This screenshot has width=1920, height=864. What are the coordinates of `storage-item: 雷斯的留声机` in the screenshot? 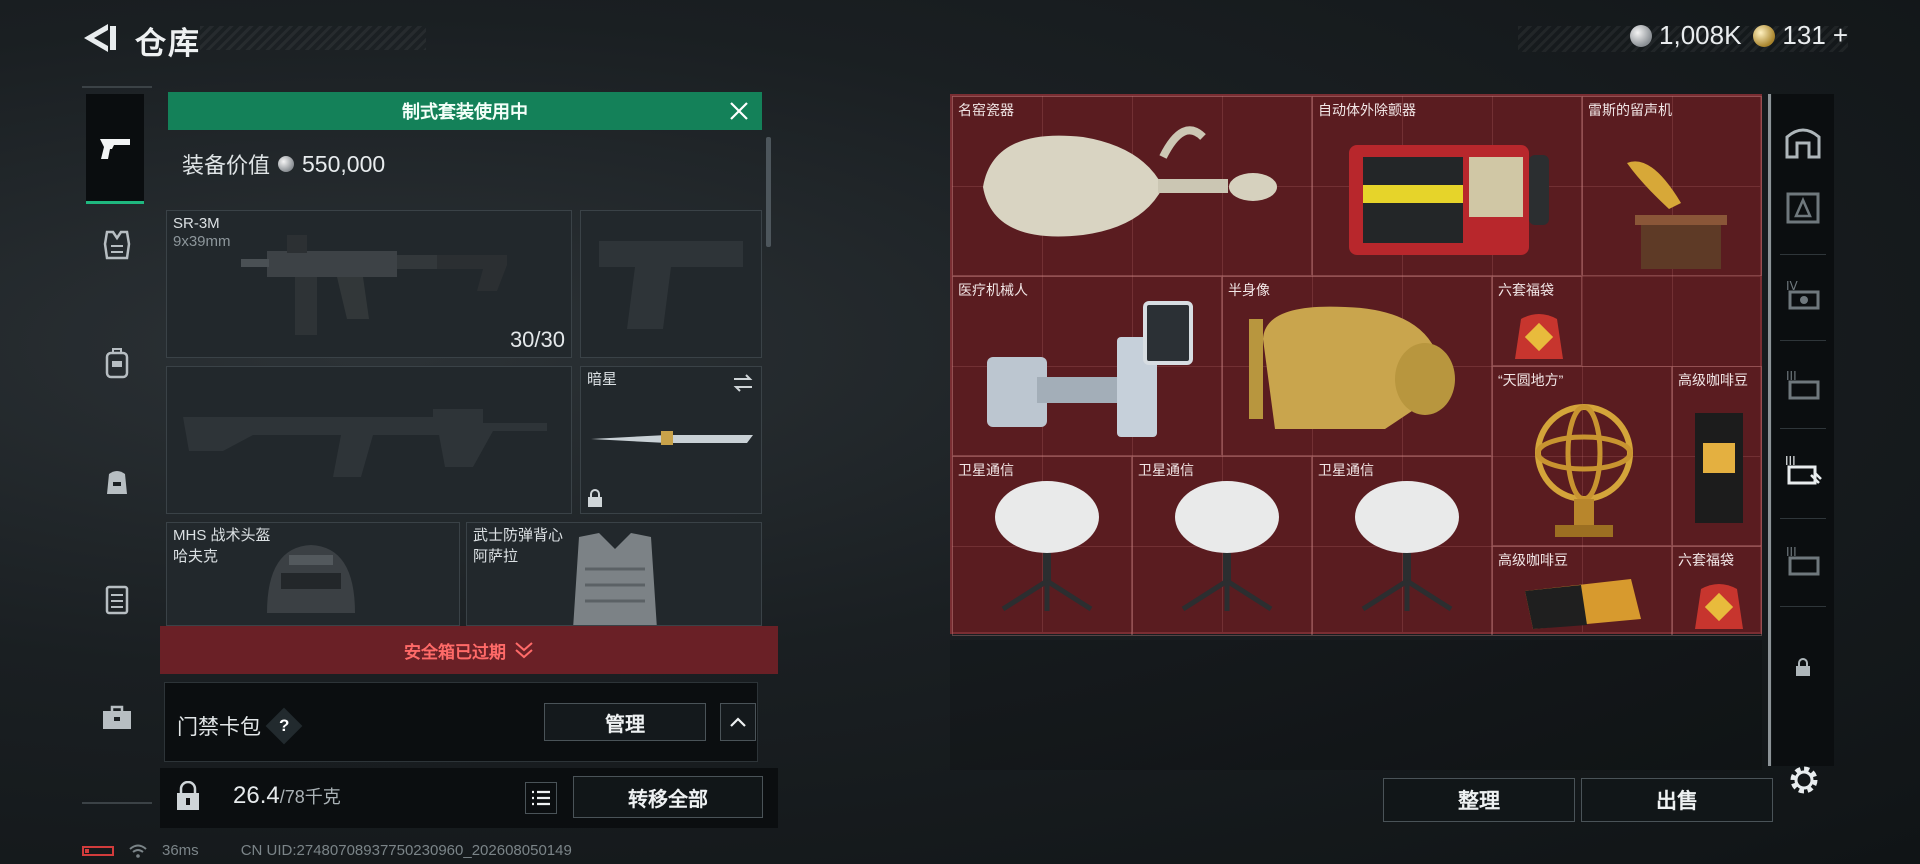 It's located at (1672, 186).